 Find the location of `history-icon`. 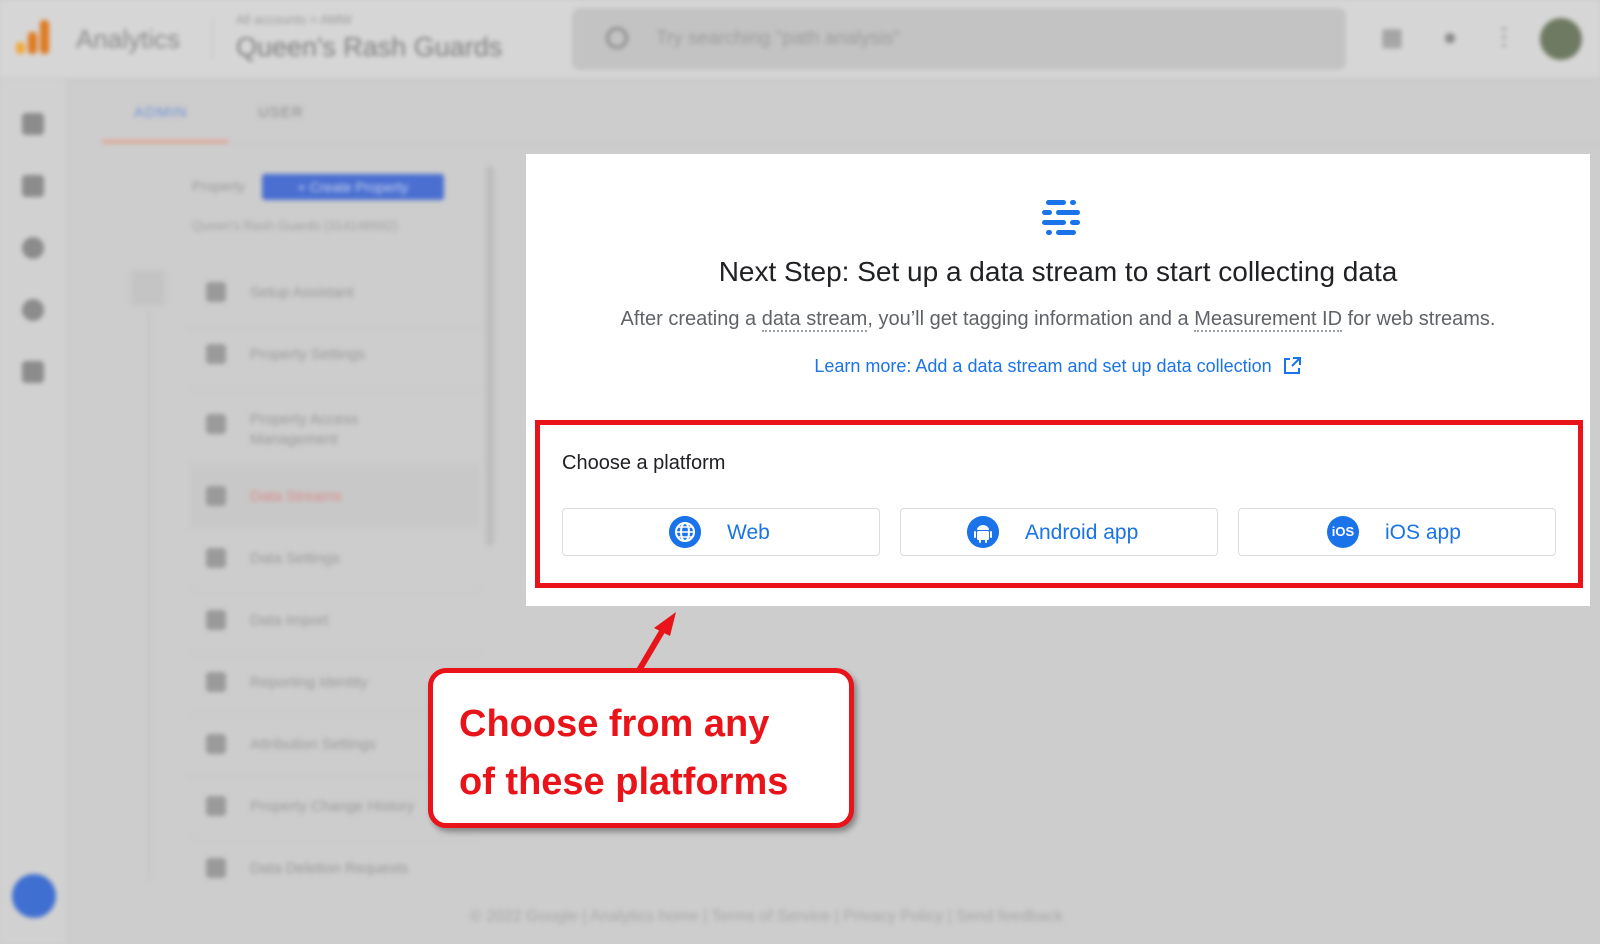

history-icon is located at coordinates (216, 806).